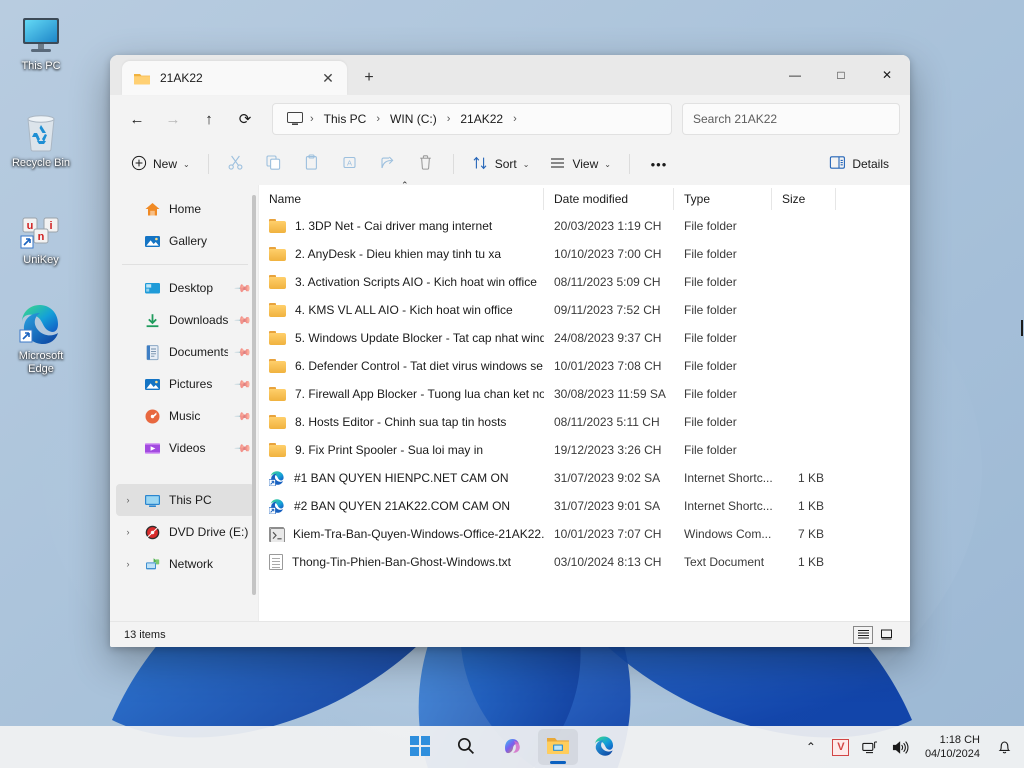 This screenshot has width=1024, height=768. I want to click on system-tray: ⌃ V 1:18 CH 04/10/2024, so click(907, 747).